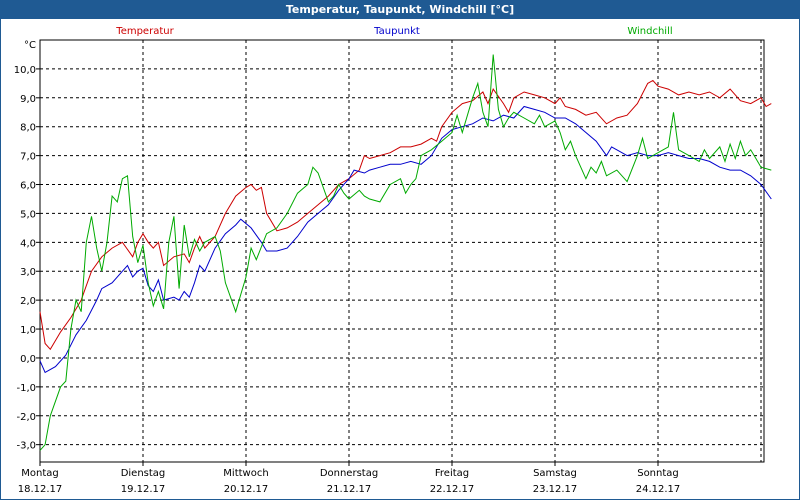 This screenshot has height=500, width=800. I want to click on y-tick-label: 0,0, so click(28, 359).